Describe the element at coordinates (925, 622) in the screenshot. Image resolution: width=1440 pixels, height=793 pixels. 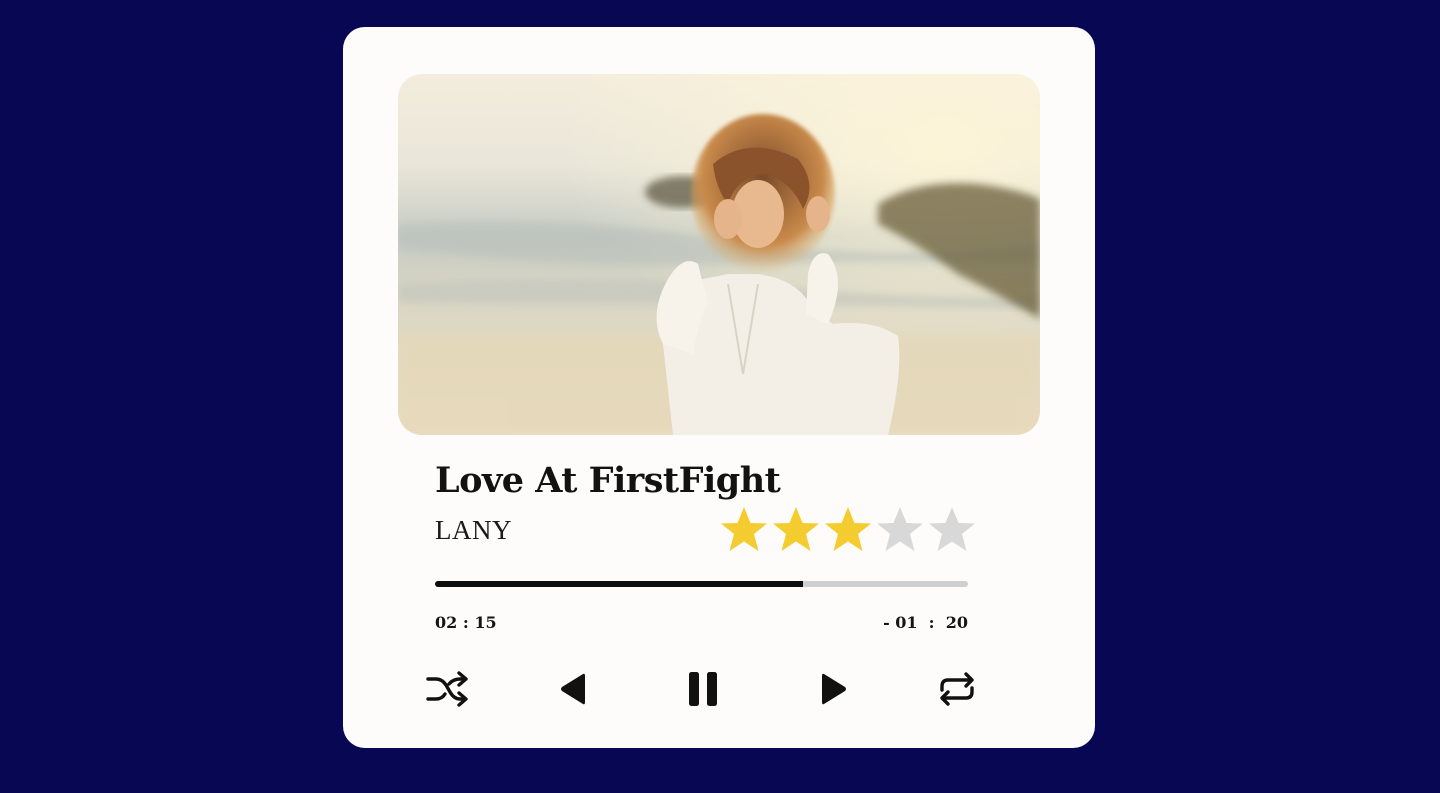
I see `remaining-time: - 01 : 20` at that location.